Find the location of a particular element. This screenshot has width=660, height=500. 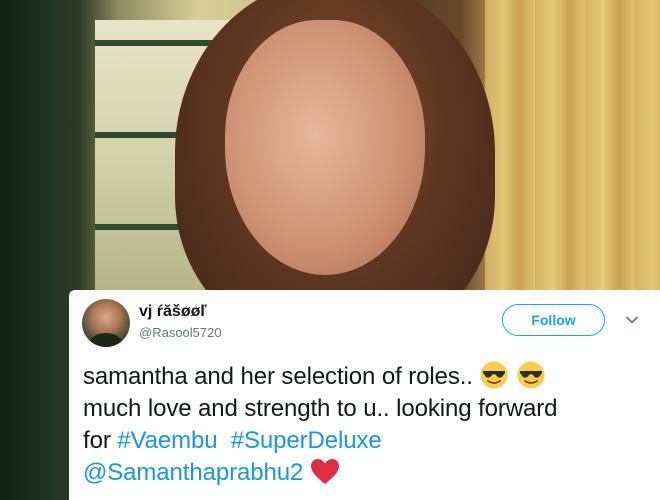

tweet-line-1-text: samantha and her selection of roles.. is located at coordinates (278, 376).